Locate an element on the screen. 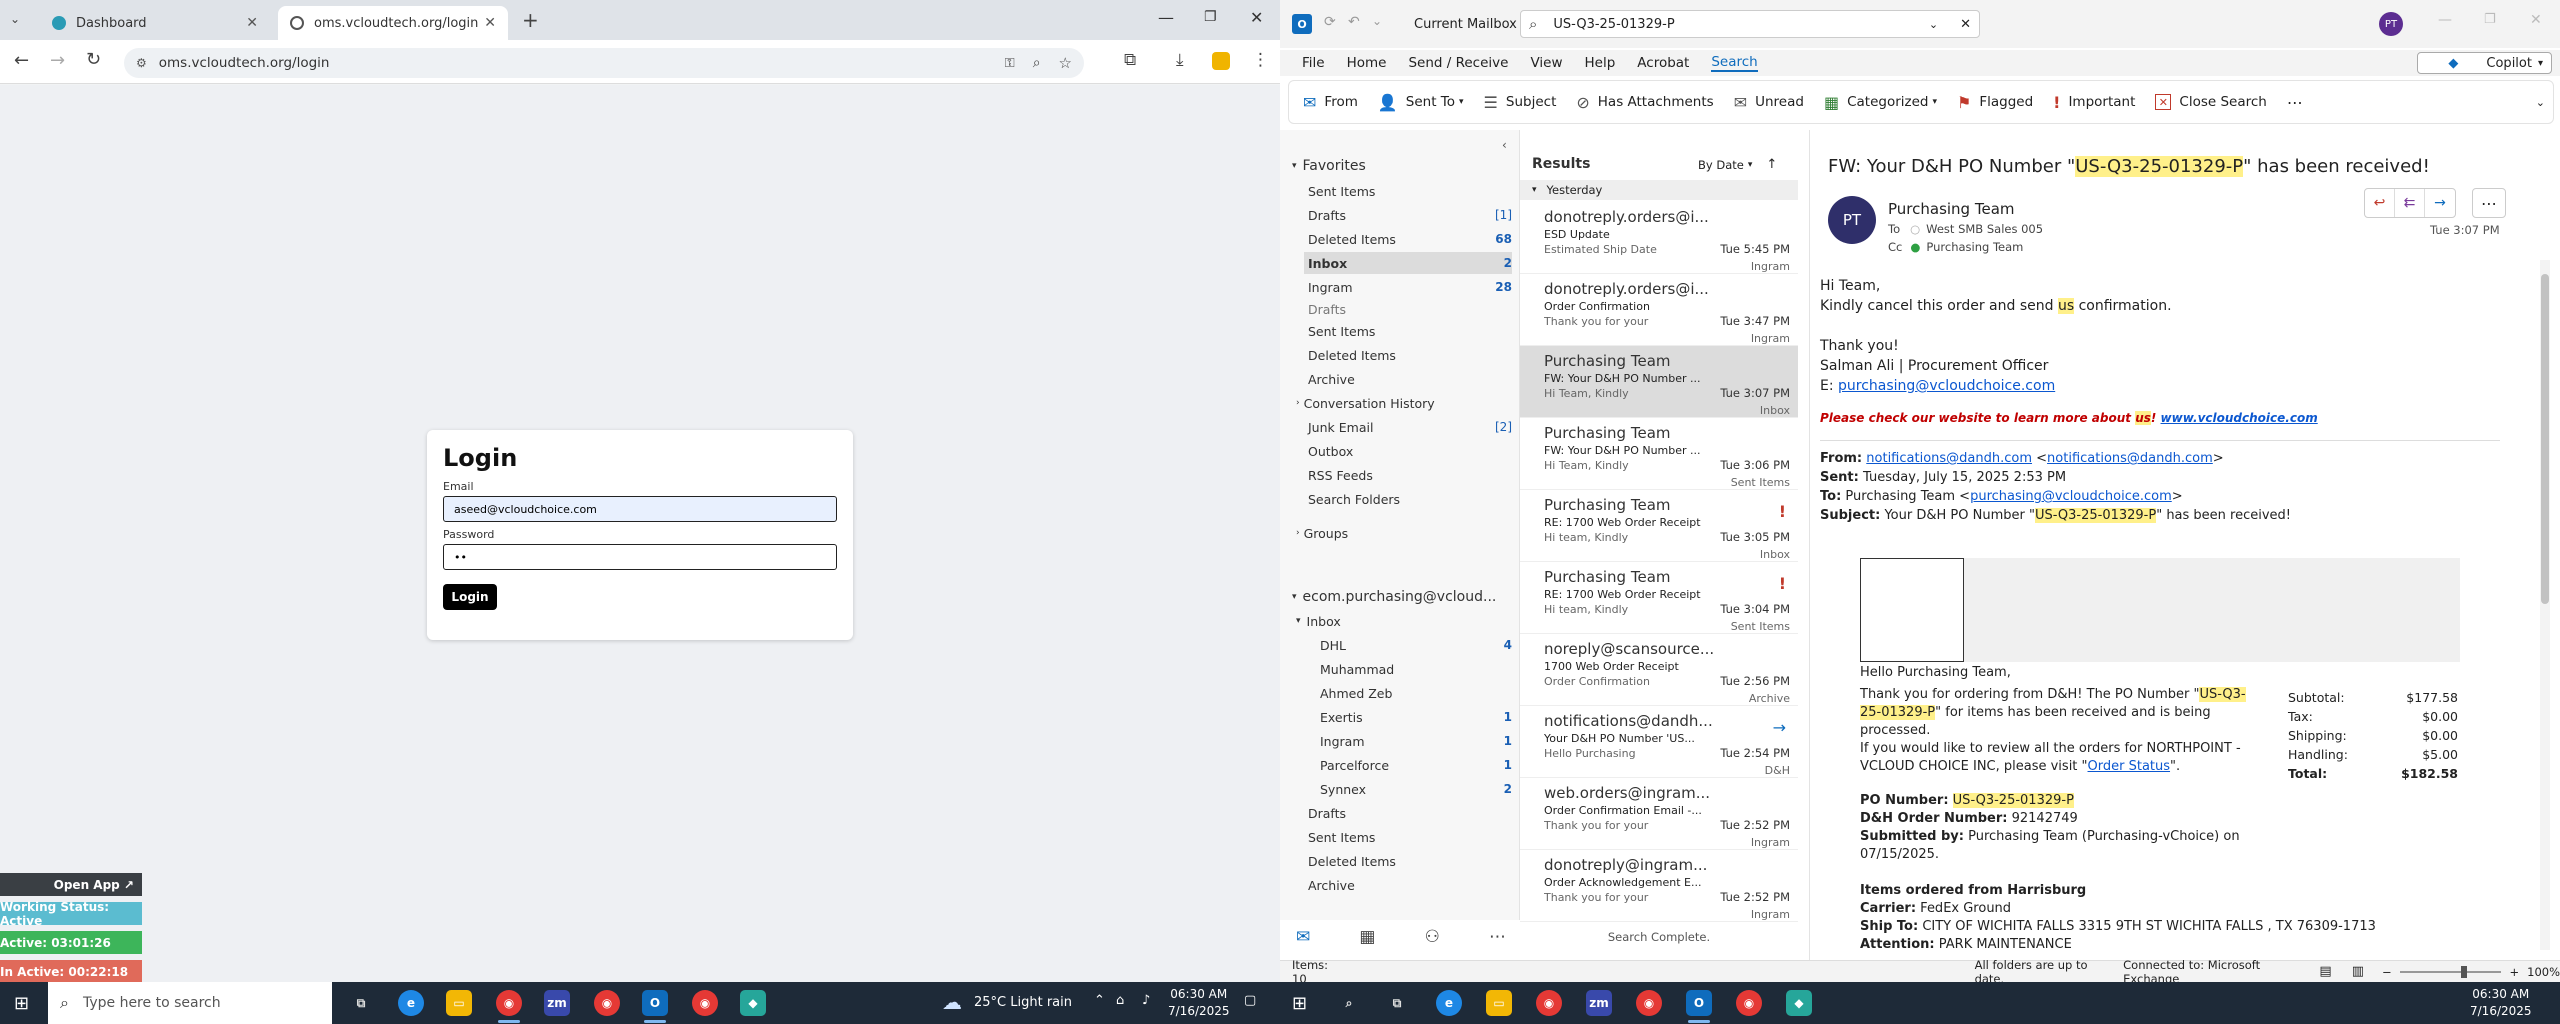 This screenshot has height=1024, width=2560. reply-all-icon: ⇇ is located at coordinates (2410, 203).